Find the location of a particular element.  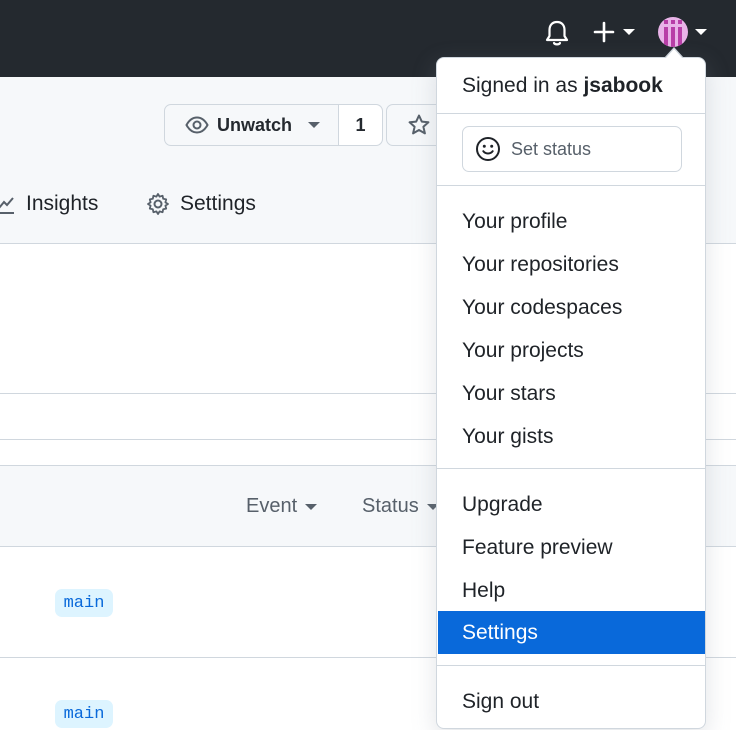

tab-settings-label: Settings is located at coordinates (218, 203).